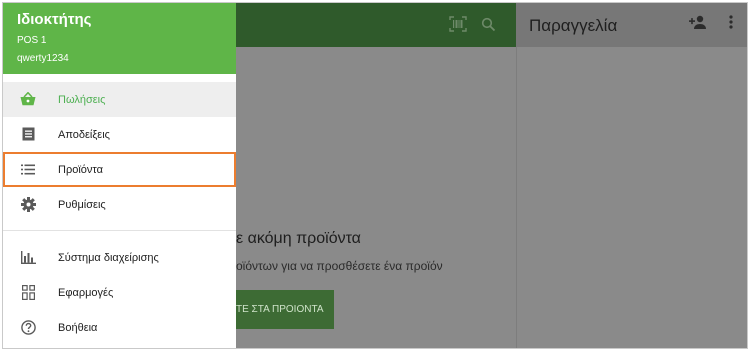 This screenshot has width=750, height=351. What do you see at coordinates (516, 197) in the screenshot?
I see `panel-divider` at bounding box center [516, 197].